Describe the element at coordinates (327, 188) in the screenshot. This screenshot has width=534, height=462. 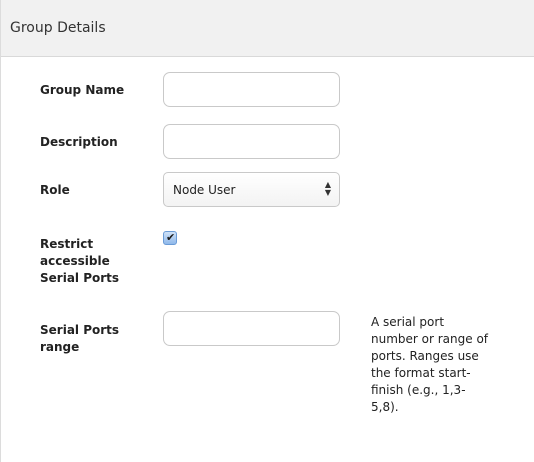
I see `updown-chevron-icon: ▲ ▼` at that location.